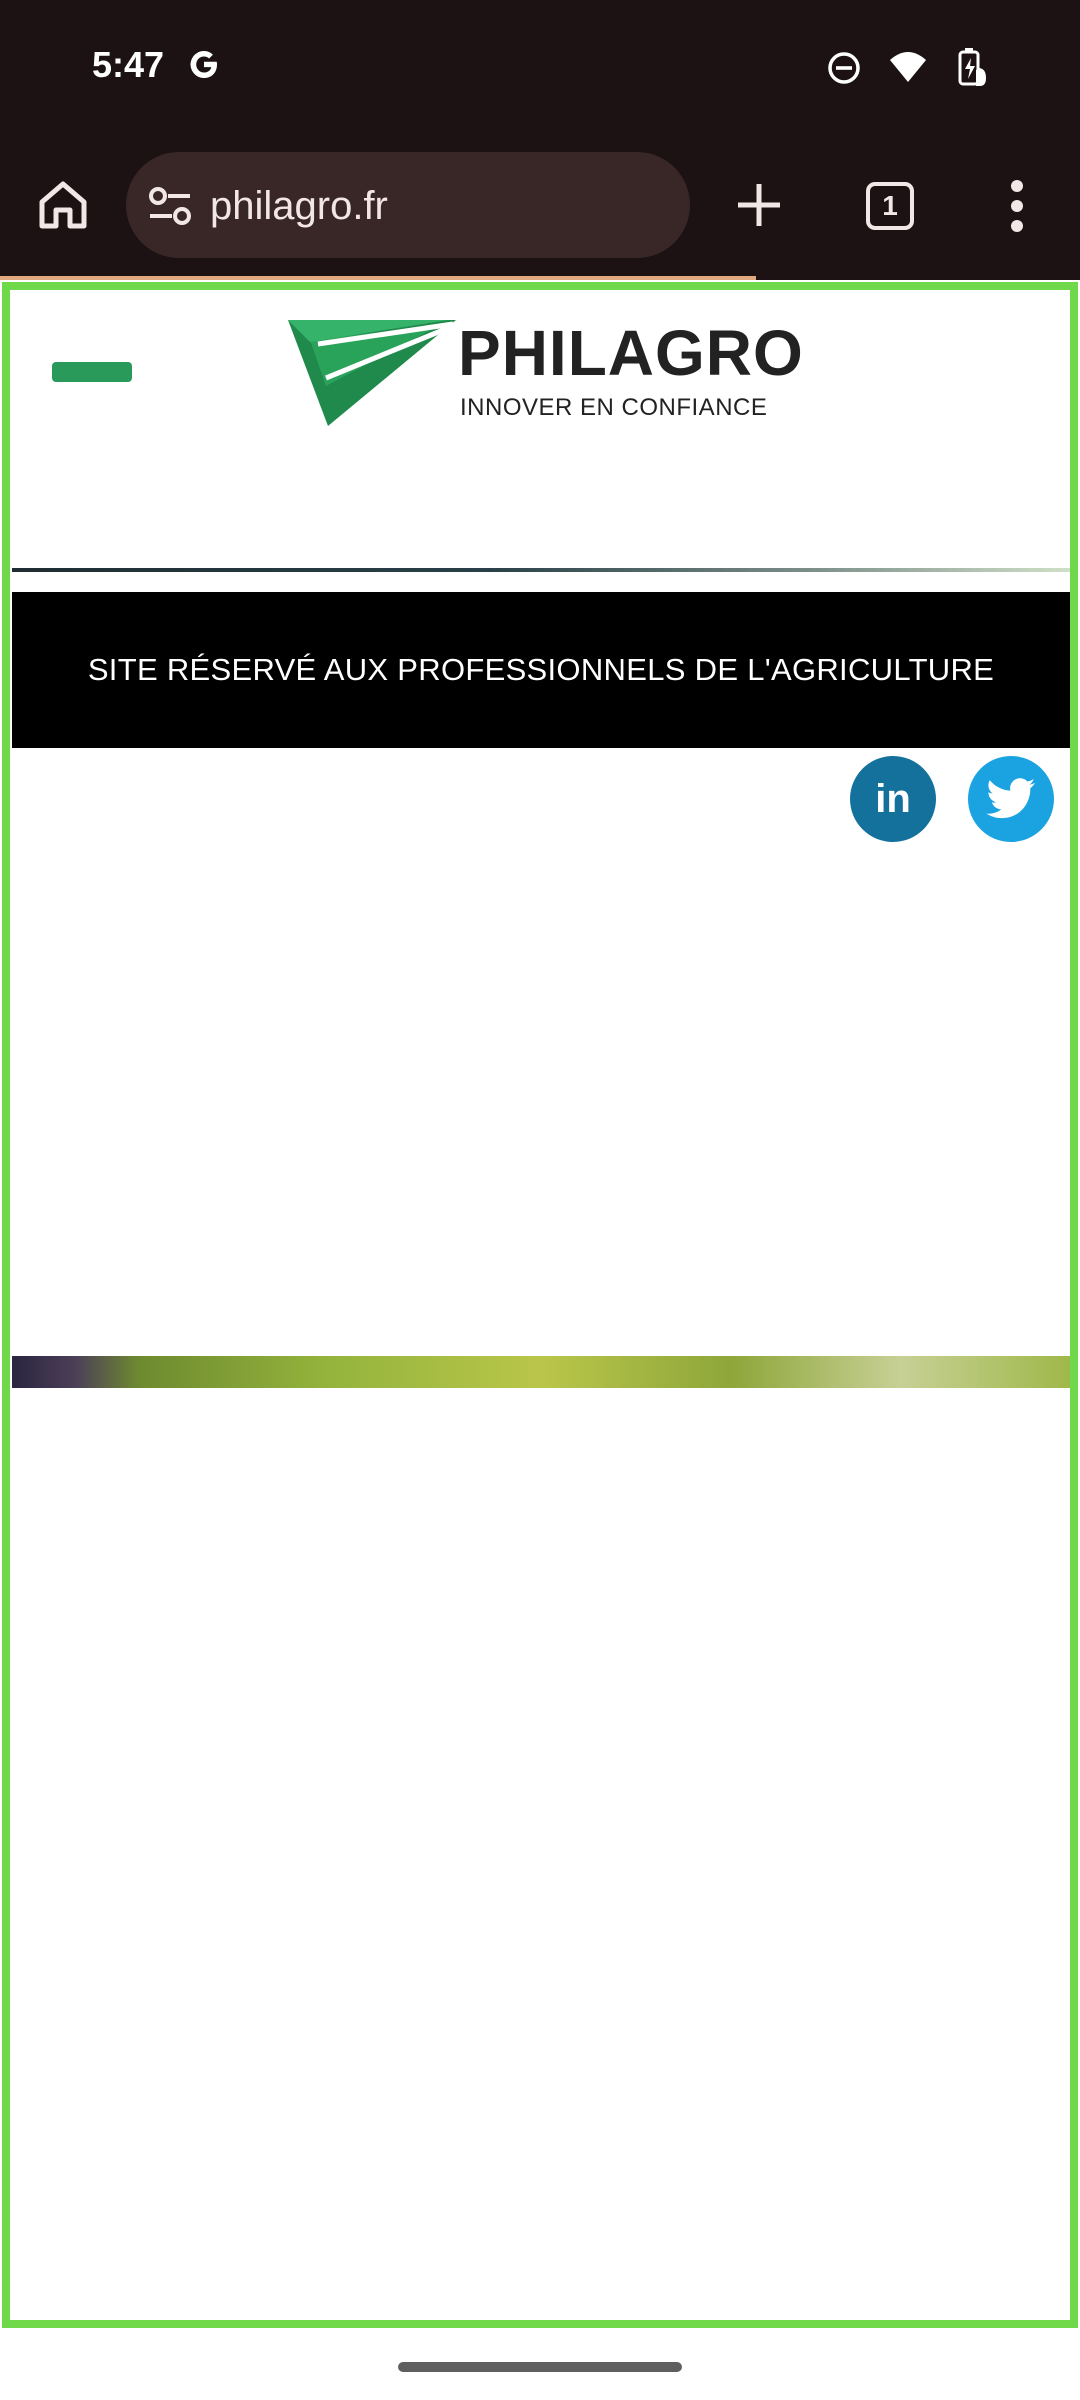  I want to click on google-g-icon, so click(204, 64).